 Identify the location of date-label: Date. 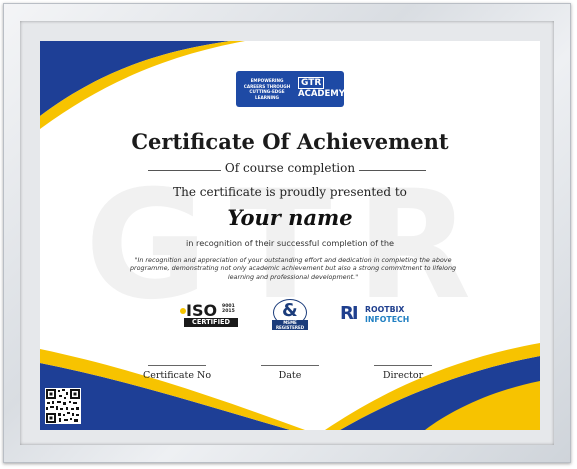
(290, 375).